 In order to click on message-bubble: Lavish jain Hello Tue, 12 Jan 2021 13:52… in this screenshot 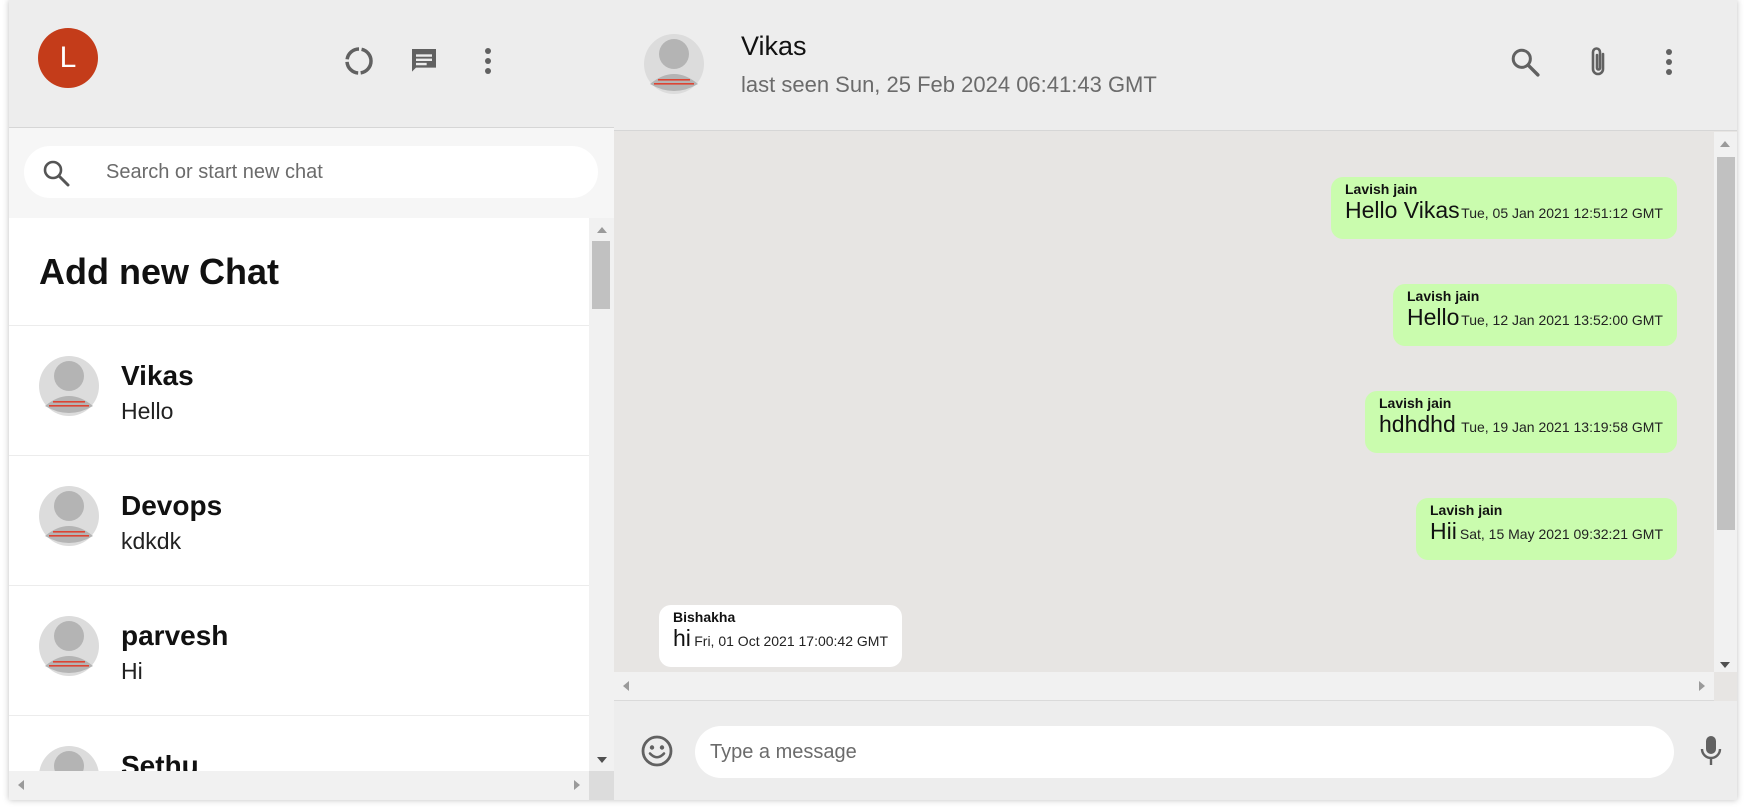, I will do `click(1535, 315)`.